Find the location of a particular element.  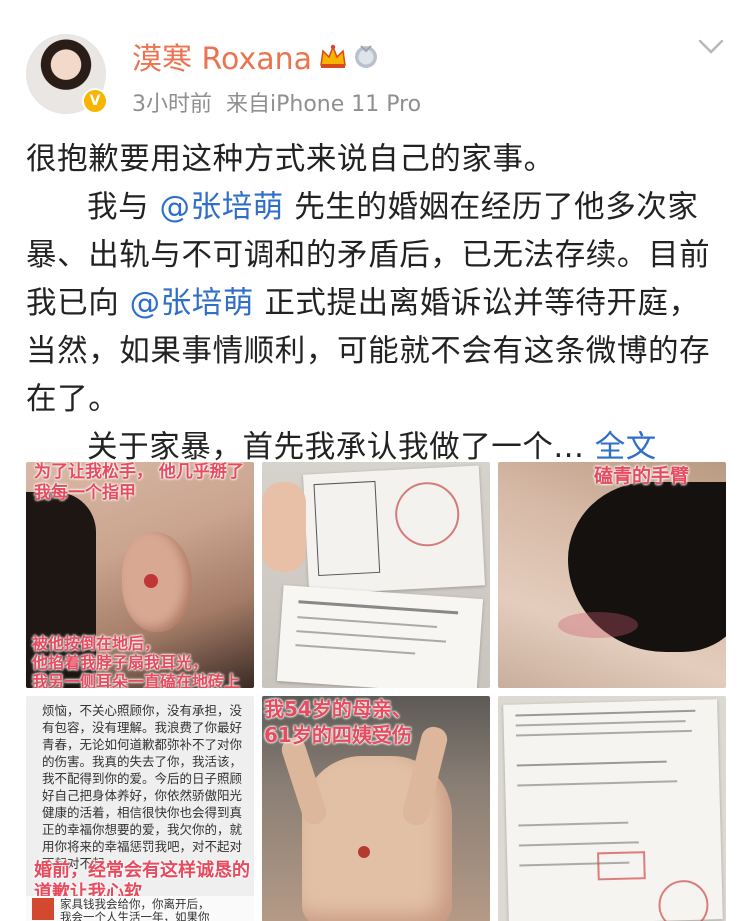

chevron-down-icon is located at coordinates (711, 47).